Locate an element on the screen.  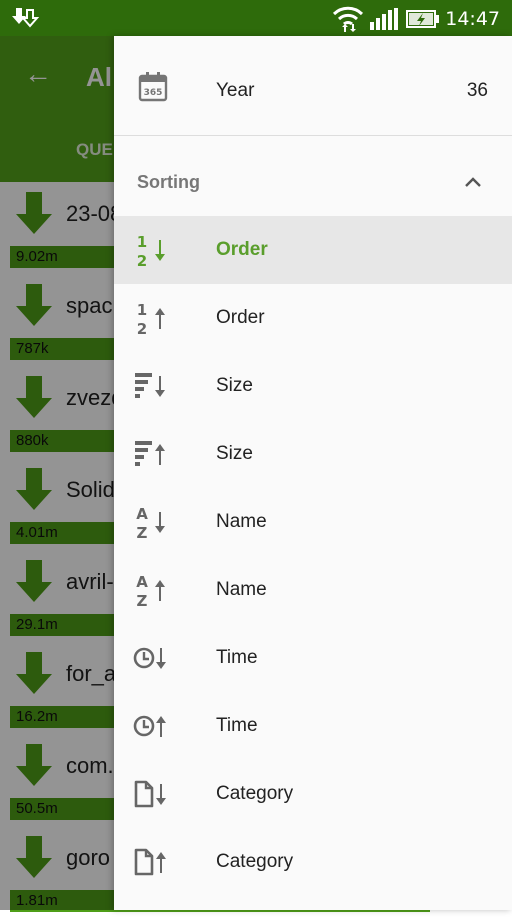
sorting-label: Sorting is located at coordinates (168, 182).